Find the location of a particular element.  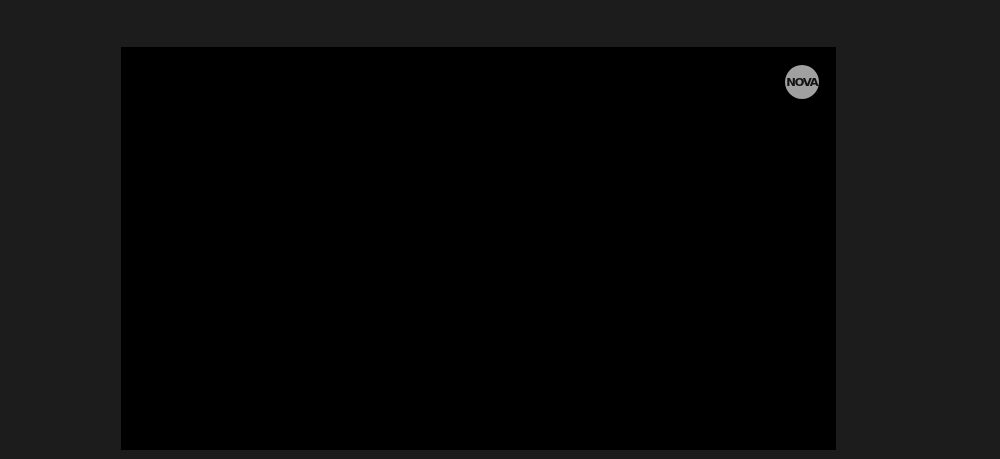

channel-logo-text: NOVA is located at coordinates (802, 82).